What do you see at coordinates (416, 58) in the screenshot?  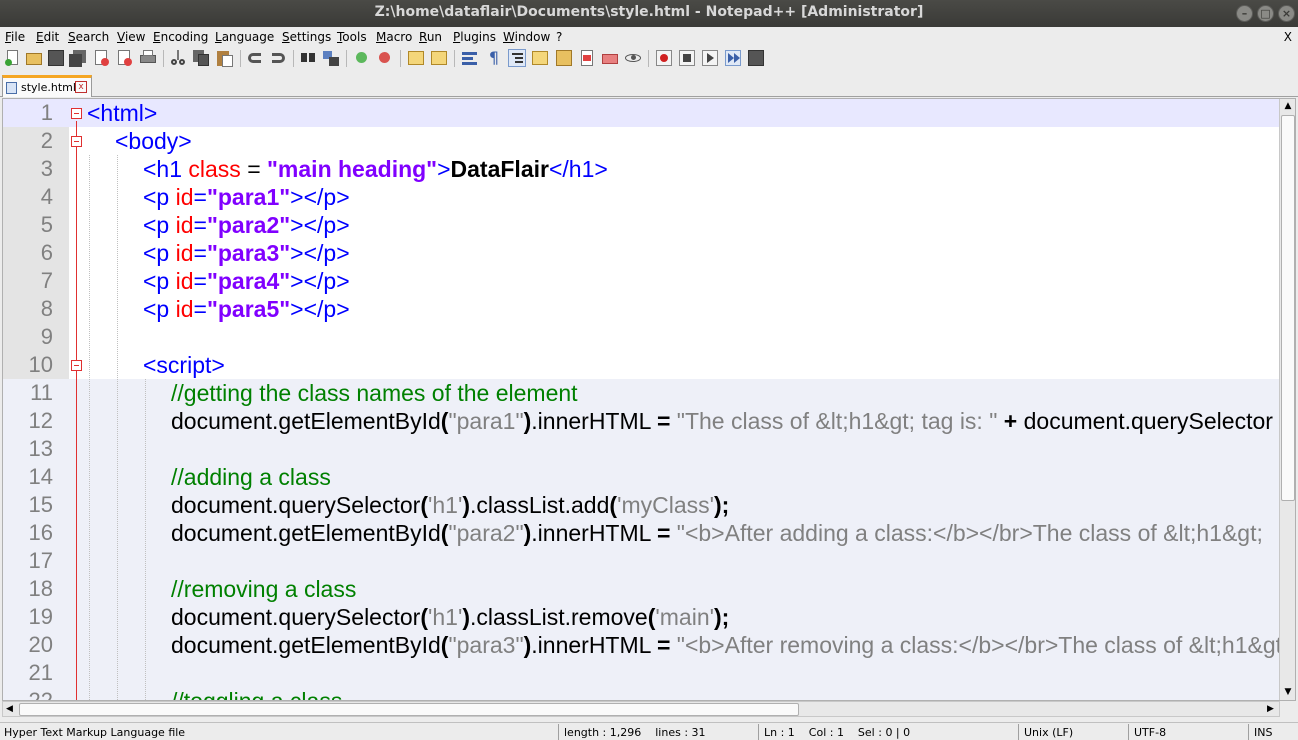 I see `sync-vertical-icon` at bounding box center [416, 58].